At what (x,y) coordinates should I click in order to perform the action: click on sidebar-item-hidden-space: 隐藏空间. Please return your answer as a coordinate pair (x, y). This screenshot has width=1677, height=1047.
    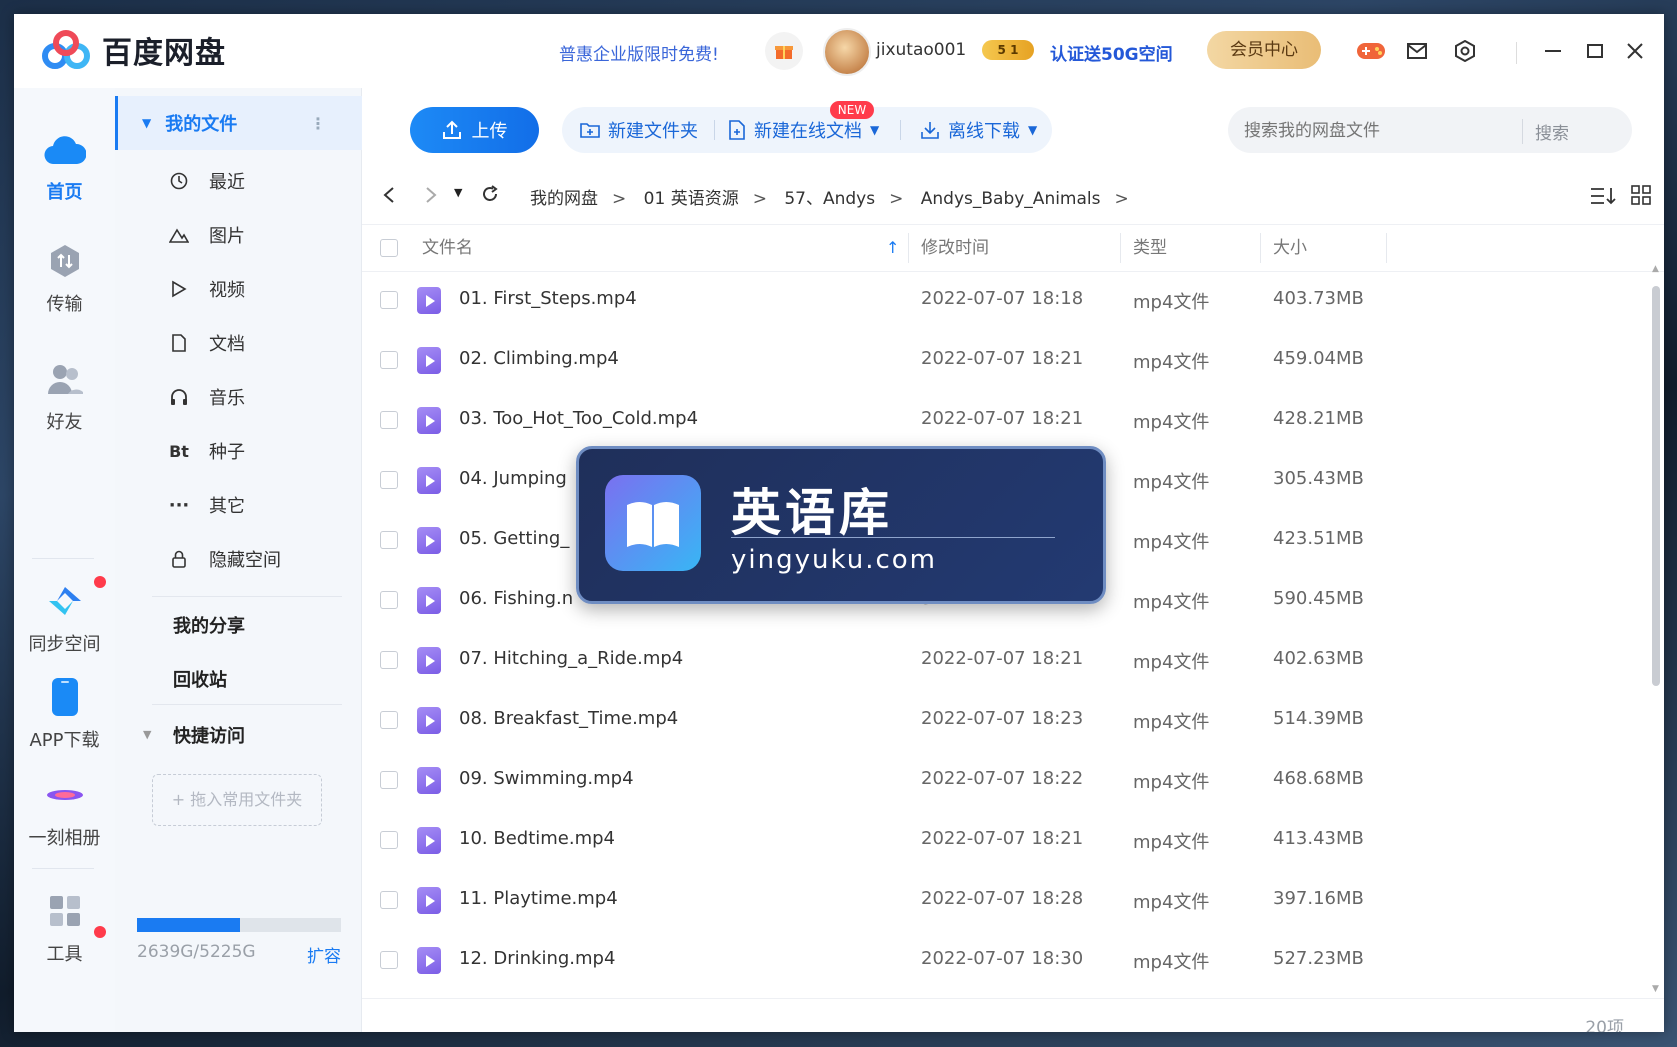
    Looking at the image, I should click on (238, 559).